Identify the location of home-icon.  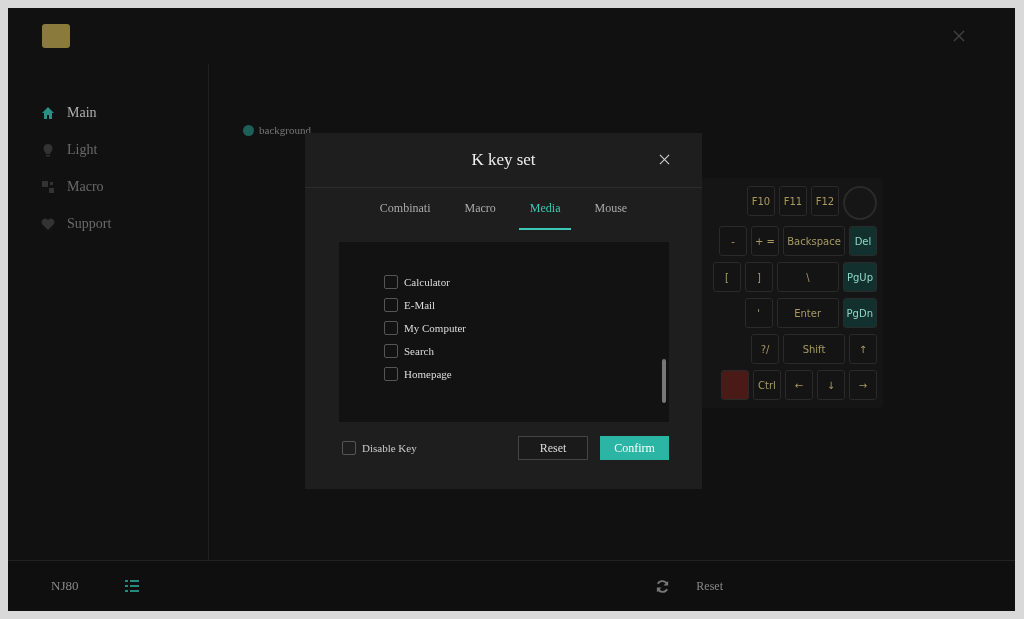
(48, 112).